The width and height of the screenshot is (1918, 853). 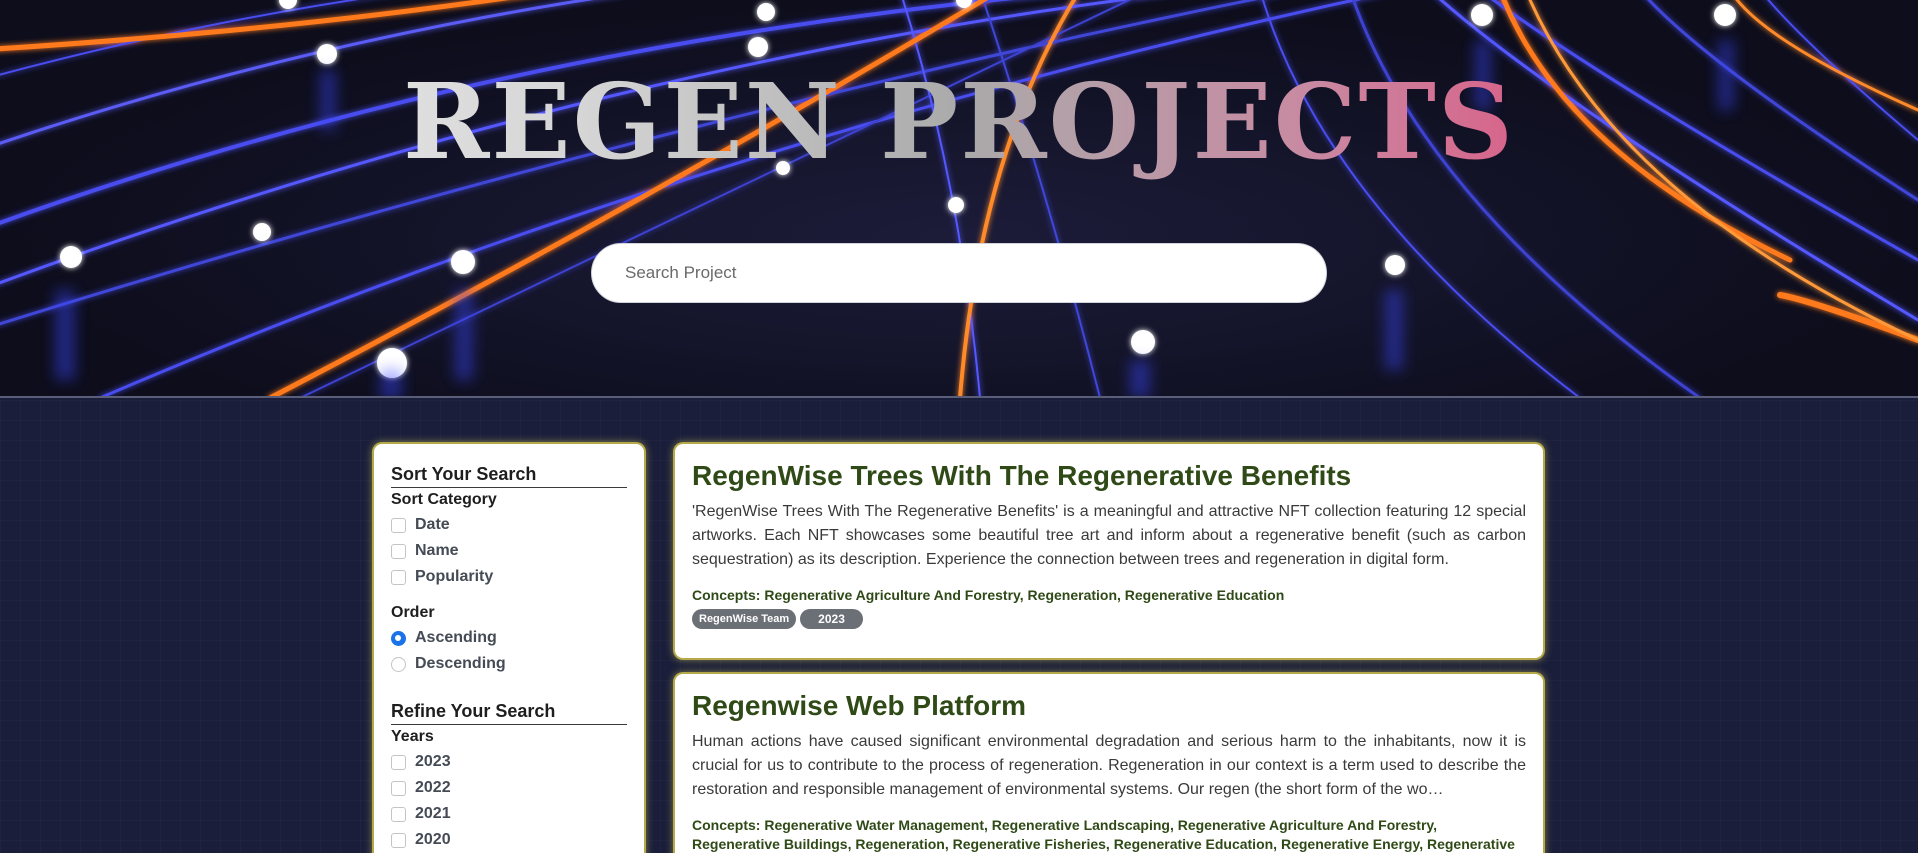 I want to click on year-2020-checkbox, so click(x=398, y=840).